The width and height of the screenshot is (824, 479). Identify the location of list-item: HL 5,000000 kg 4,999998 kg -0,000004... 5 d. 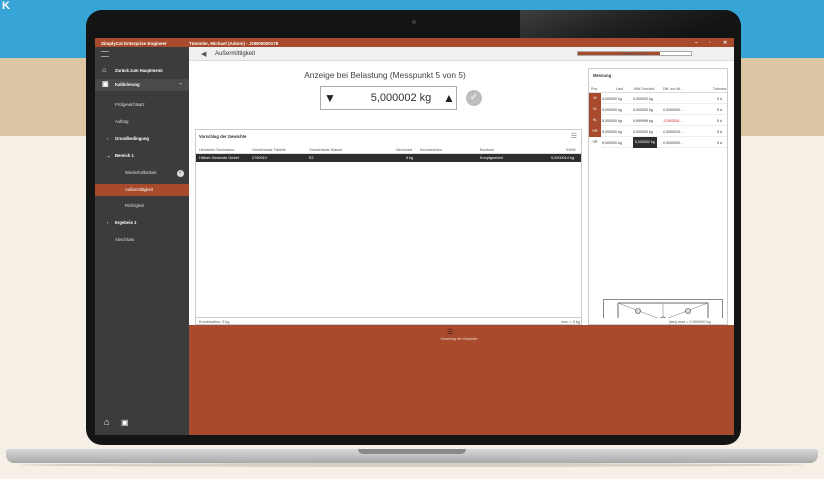
(658, 120).